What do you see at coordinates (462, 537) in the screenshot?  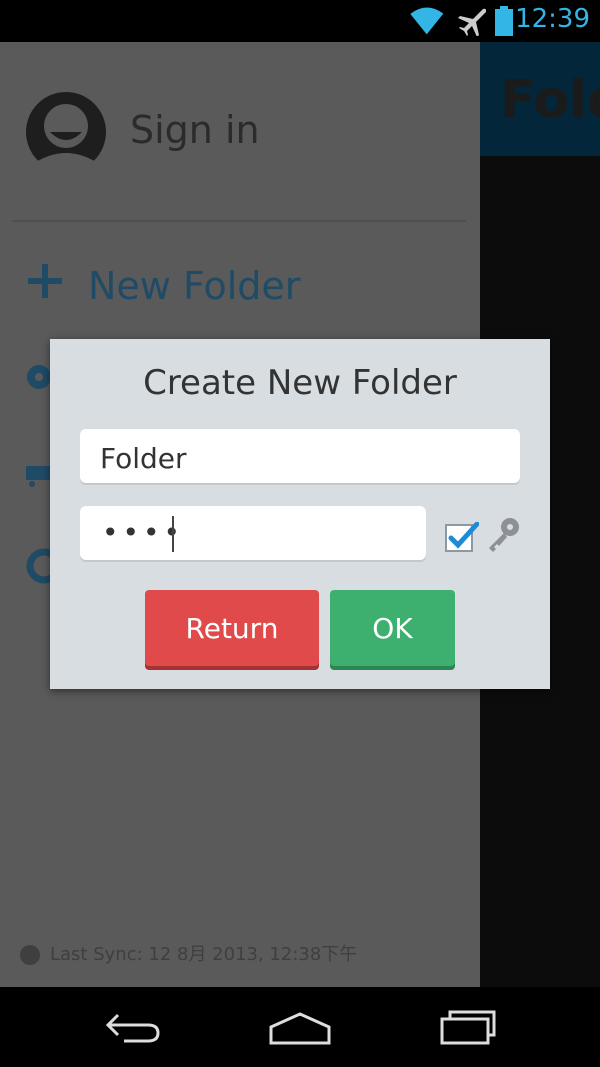 I see `password-checkbox` at bounding box center [462, 537].